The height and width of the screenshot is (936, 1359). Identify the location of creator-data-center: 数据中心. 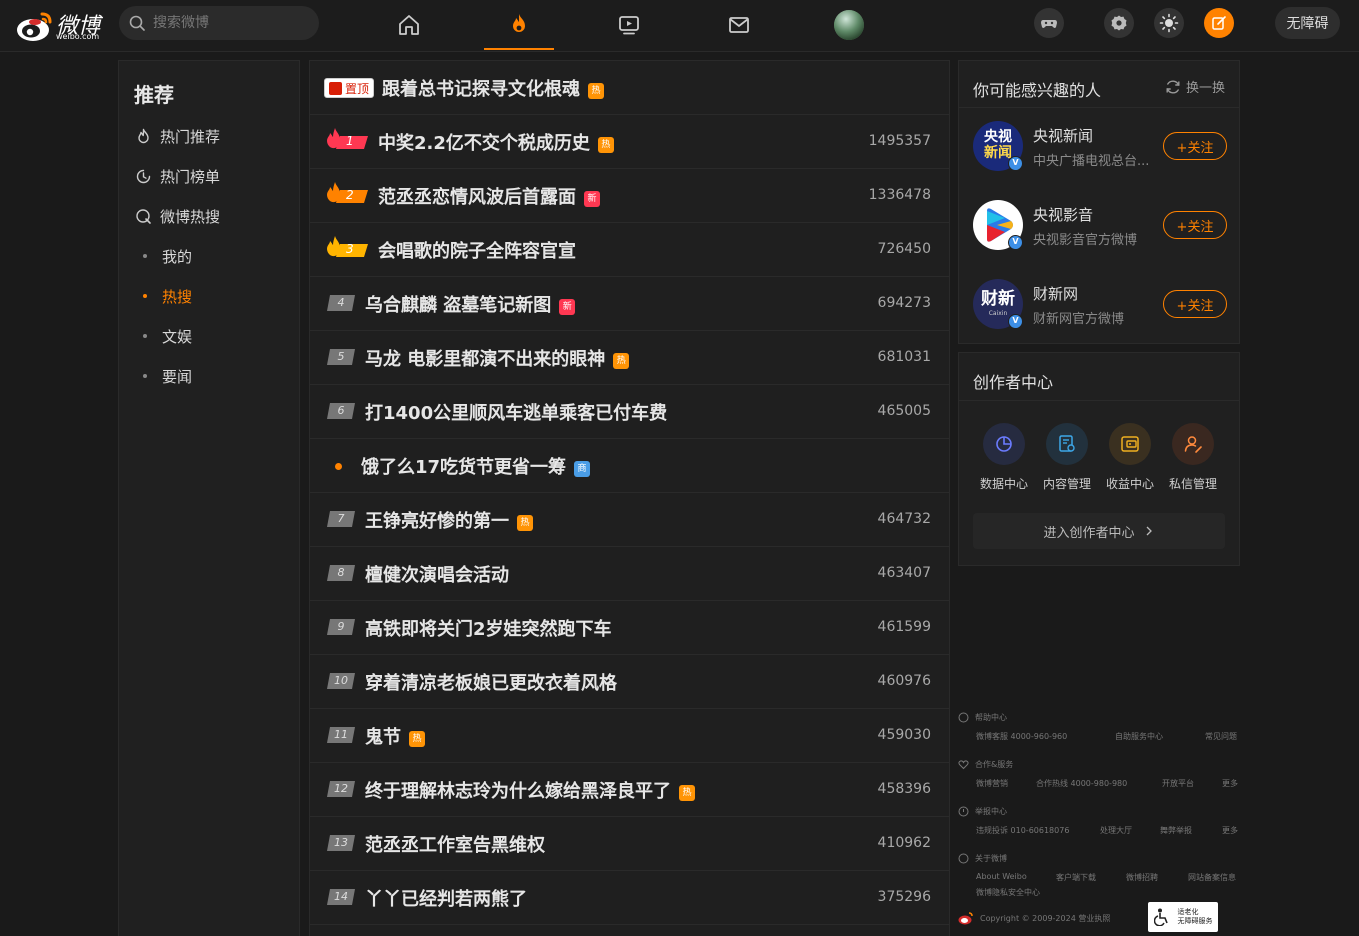
(1004, 457).